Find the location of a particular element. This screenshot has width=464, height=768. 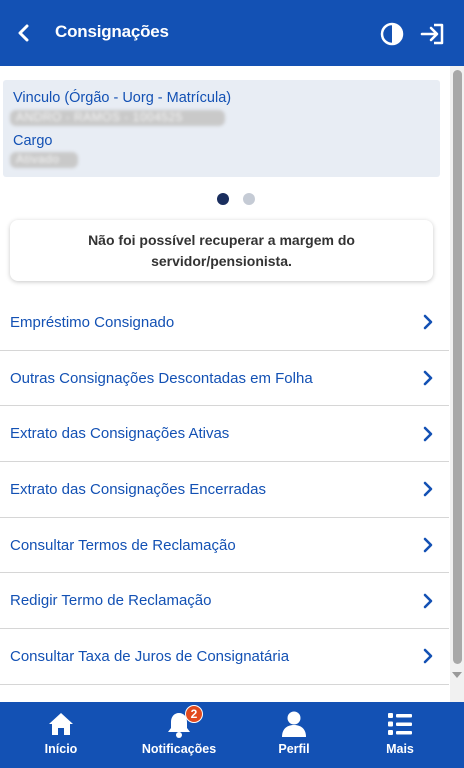

menu-item-consultar-termos: Consultar Termos de Reclamação is located at coordinates (224, 546).